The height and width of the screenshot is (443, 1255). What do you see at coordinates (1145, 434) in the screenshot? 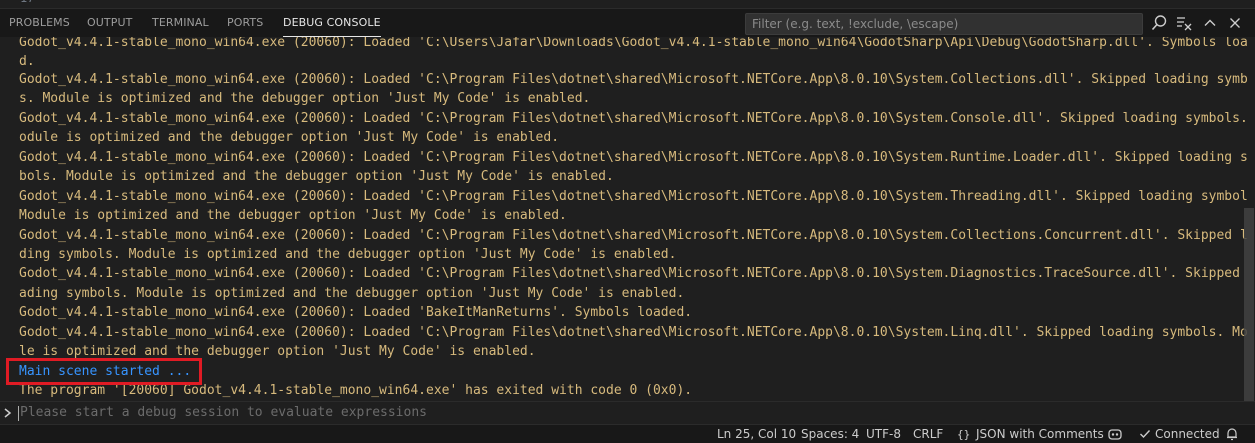
I see `check-icon` at bounding box center [1145, 434].